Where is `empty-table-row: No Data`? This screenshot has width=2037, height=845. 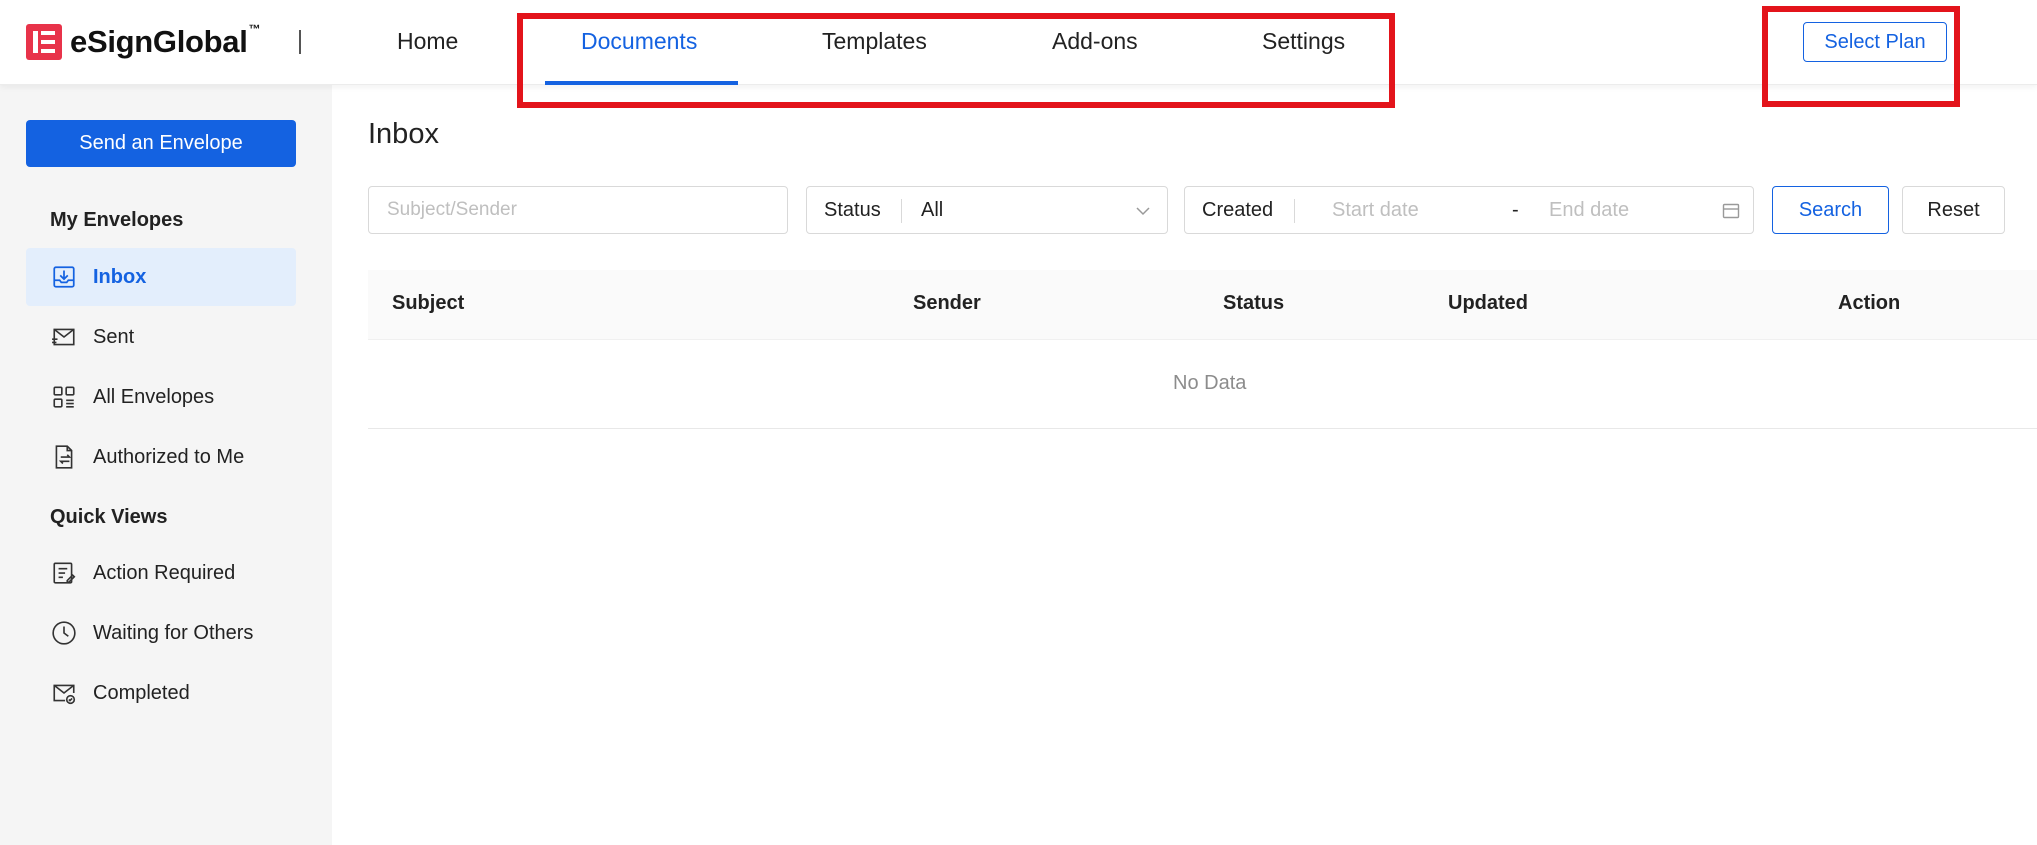
empty-table-row: No Data is located at coordinates (1202, 384).